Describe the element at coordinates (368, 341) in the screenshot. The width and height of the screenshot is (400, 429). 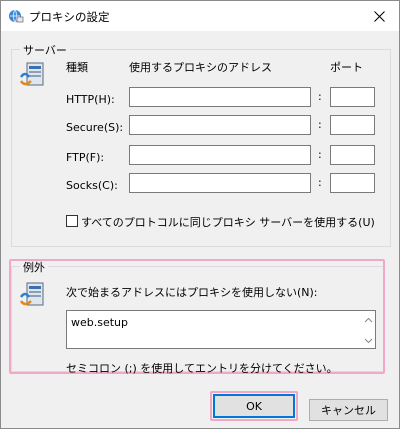
I see `chevron-down-icon` at that location.